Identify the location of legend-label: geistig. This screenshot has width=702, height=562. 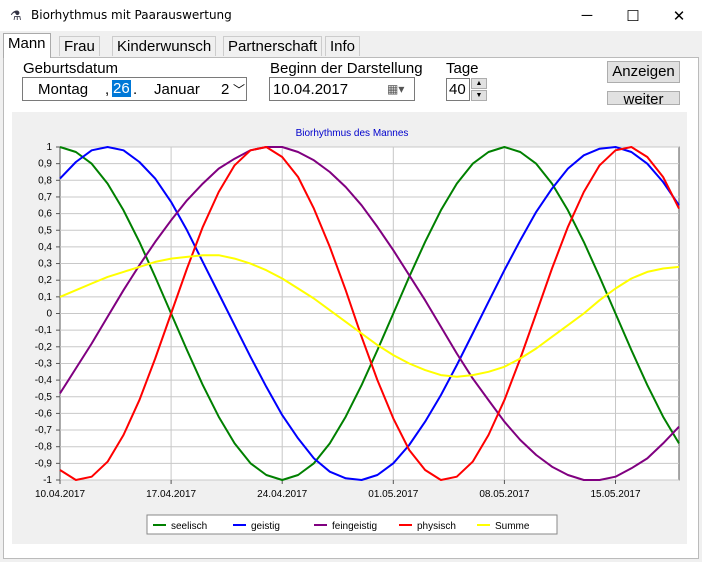
(265, 526).